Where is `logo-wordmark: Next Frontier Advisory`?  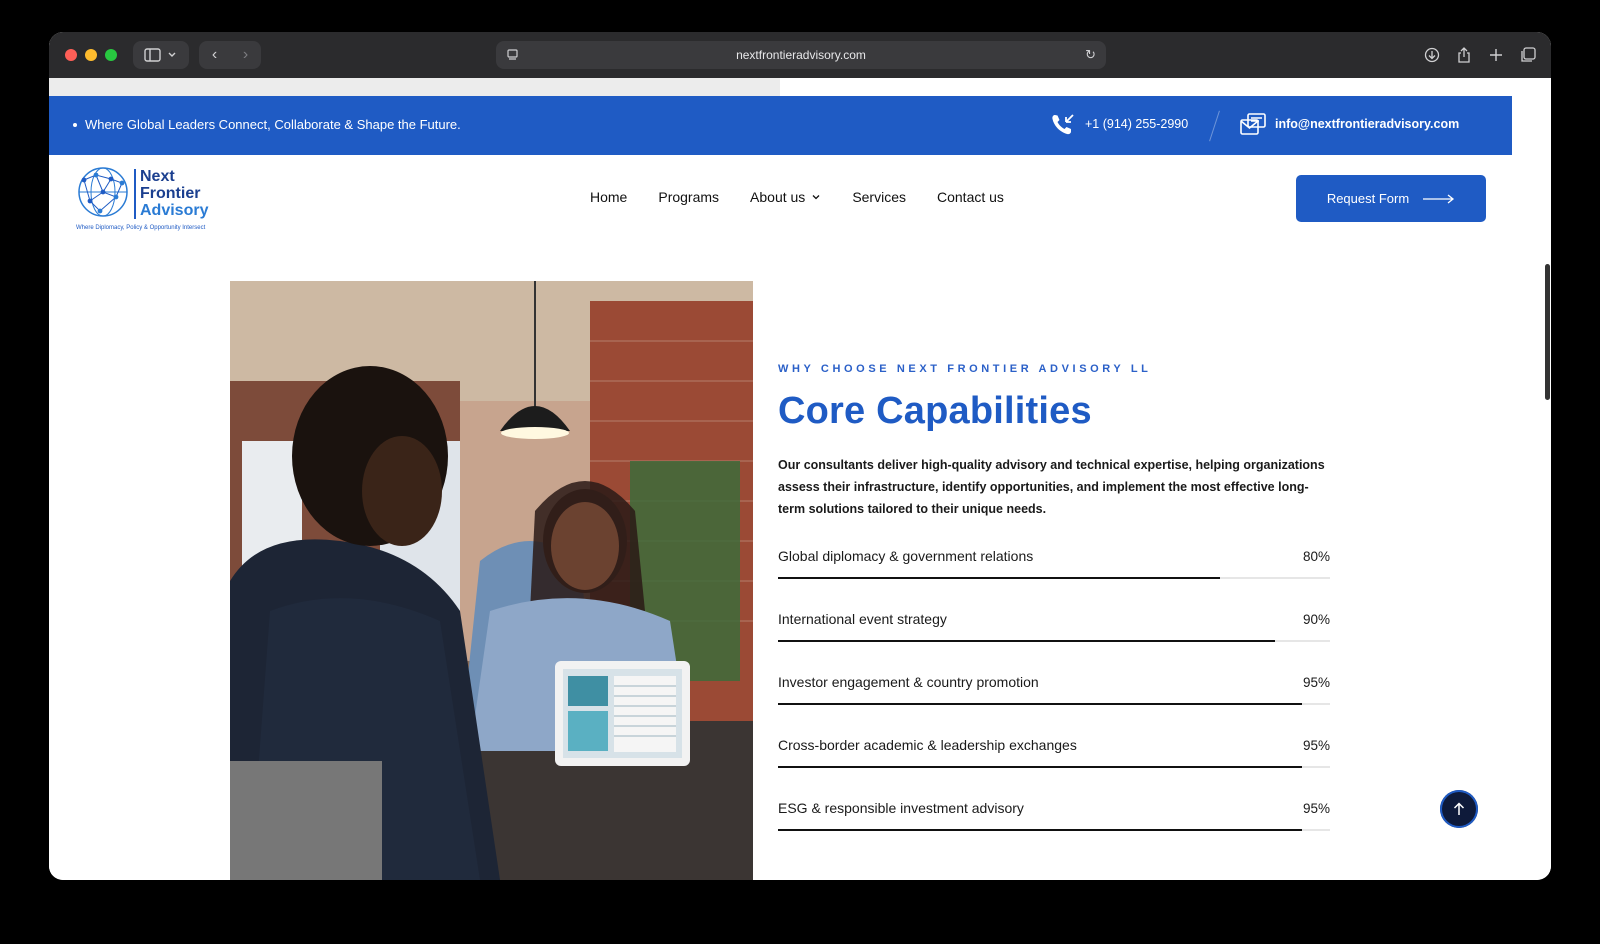
logo-wordmark: Next Frontier Advisory is located at coordinates (174, 193).